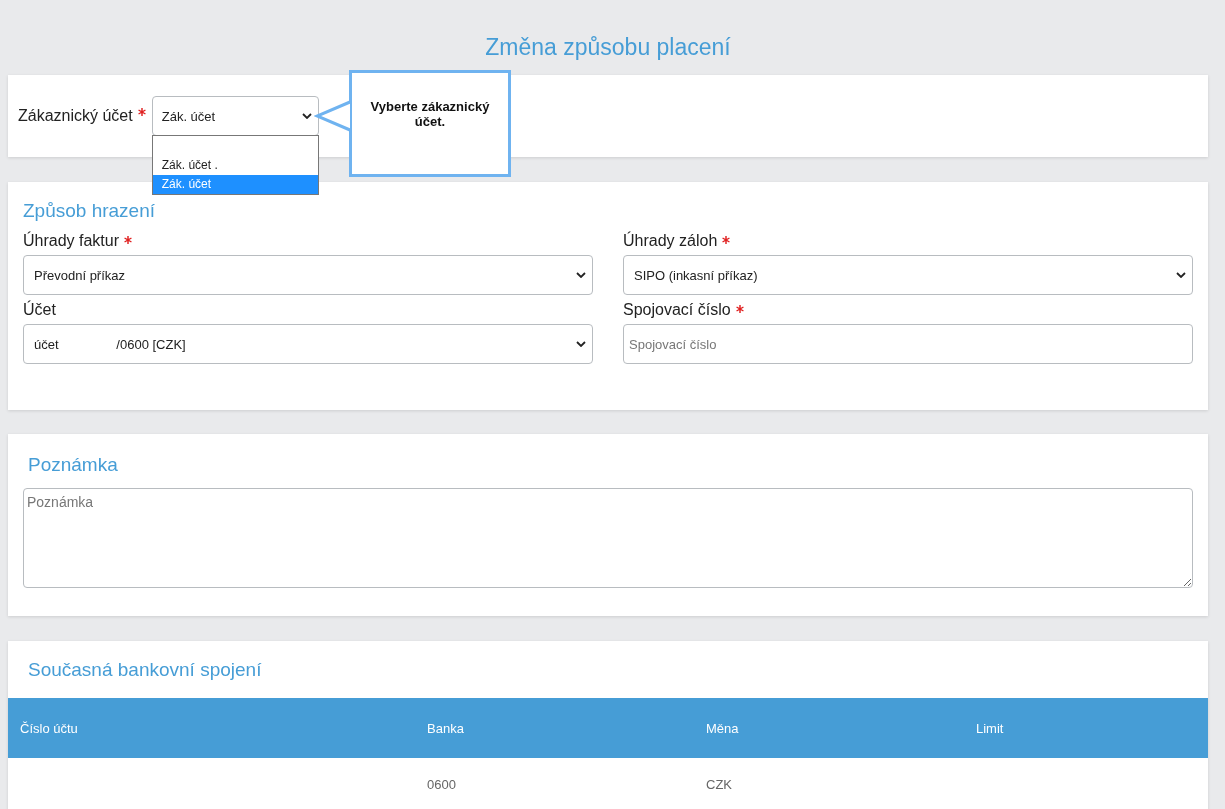 Image resolution: width=1225 pixels, height=809 pixels. I want to click on field-label: Spojovací číslo, so click(677, 310).